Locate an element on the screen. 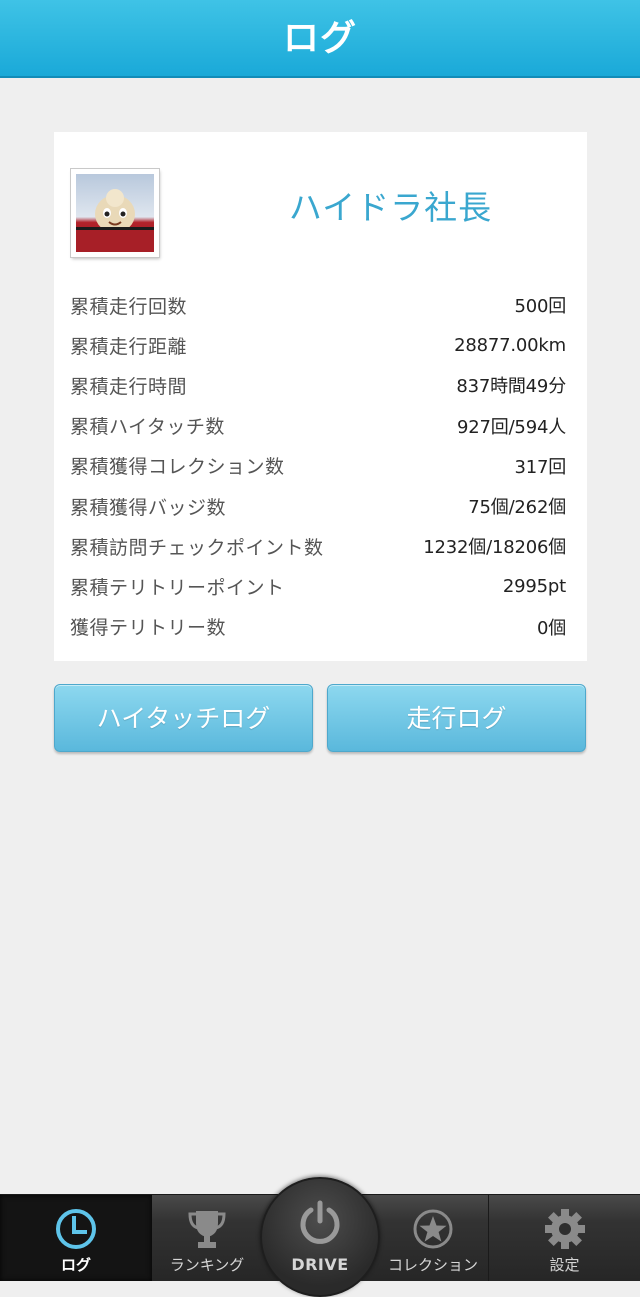 This screenshot has width=640, height=1297. drive-button: DRIVE is located at coordinates (320, 1237).